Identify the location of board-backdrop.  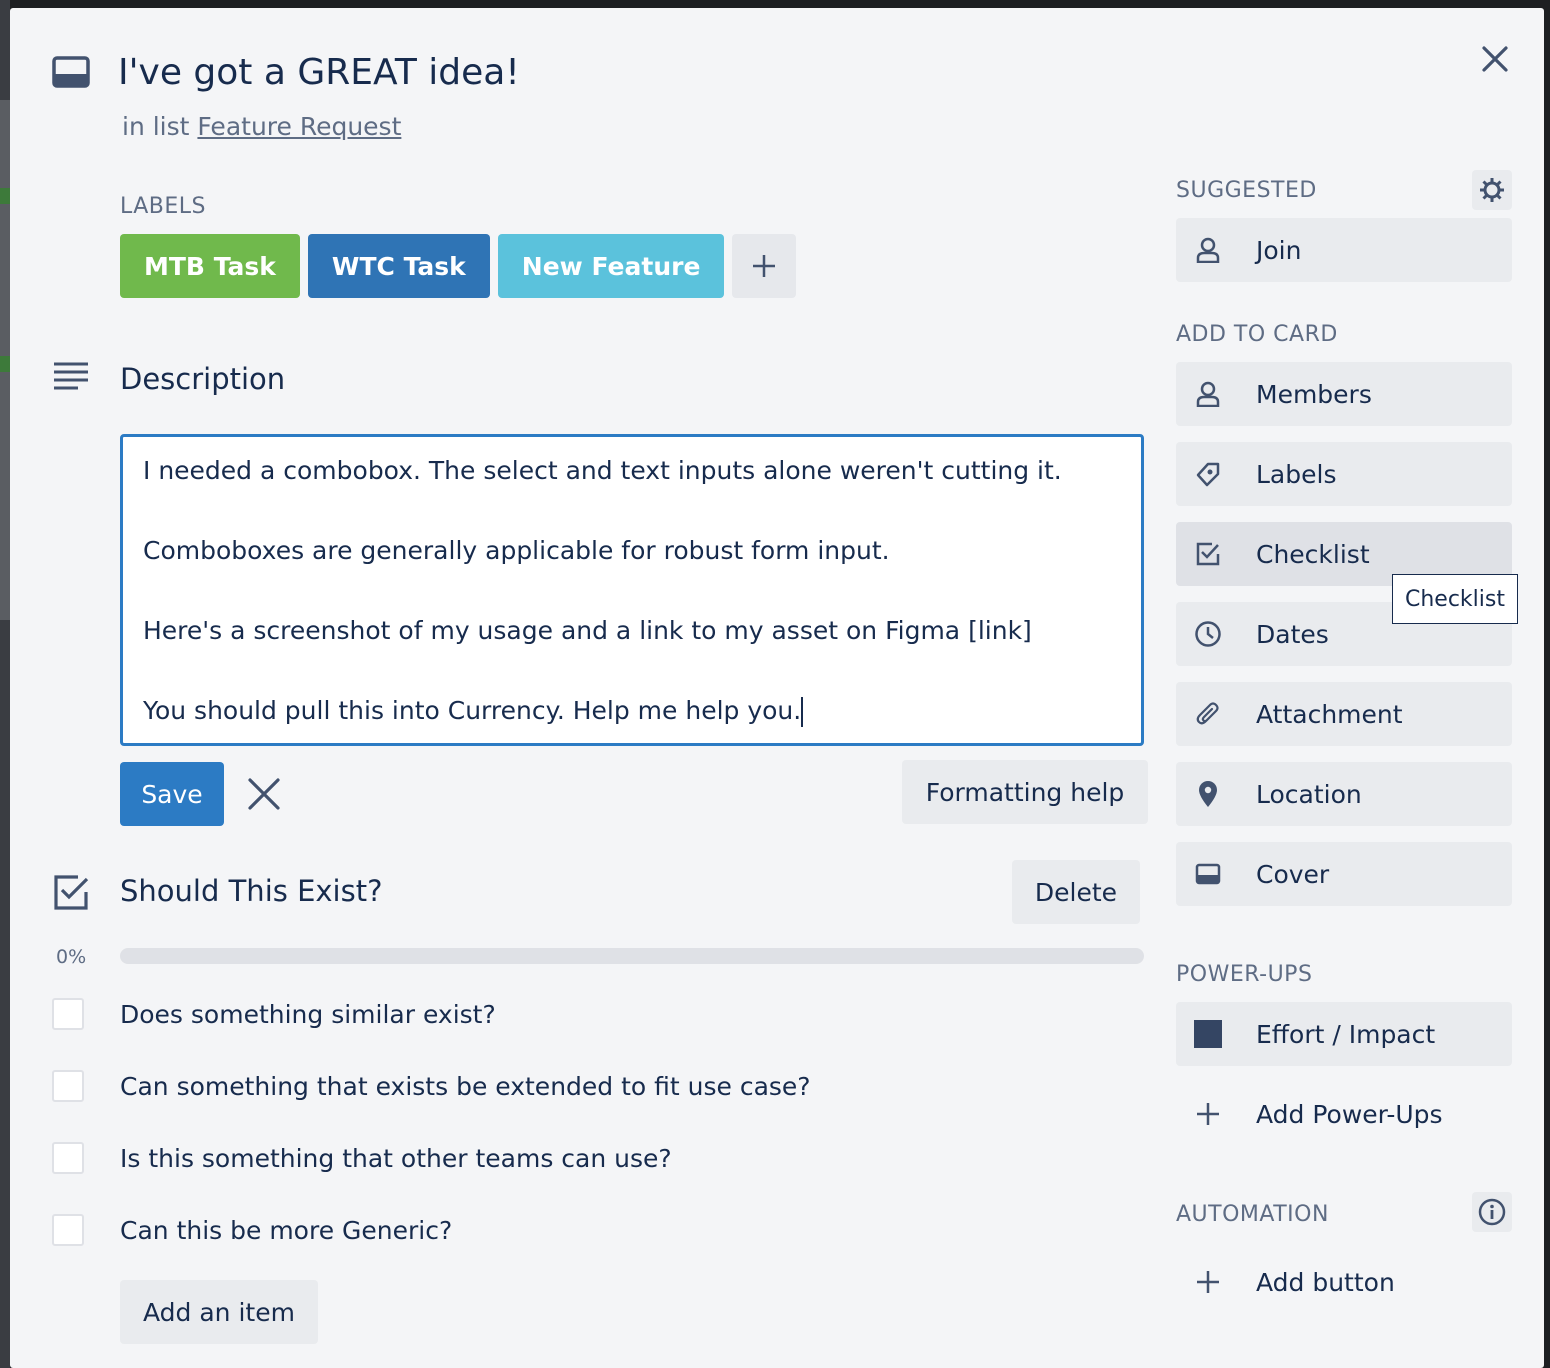
(5, 684).